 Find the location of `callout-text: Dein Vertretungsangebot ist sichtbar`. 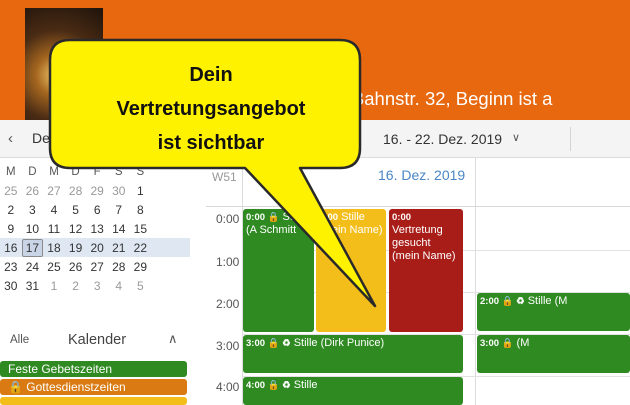

callout-text: Dein Vertretungsangebot ist sichtbar is located at coordinates (211, 109).